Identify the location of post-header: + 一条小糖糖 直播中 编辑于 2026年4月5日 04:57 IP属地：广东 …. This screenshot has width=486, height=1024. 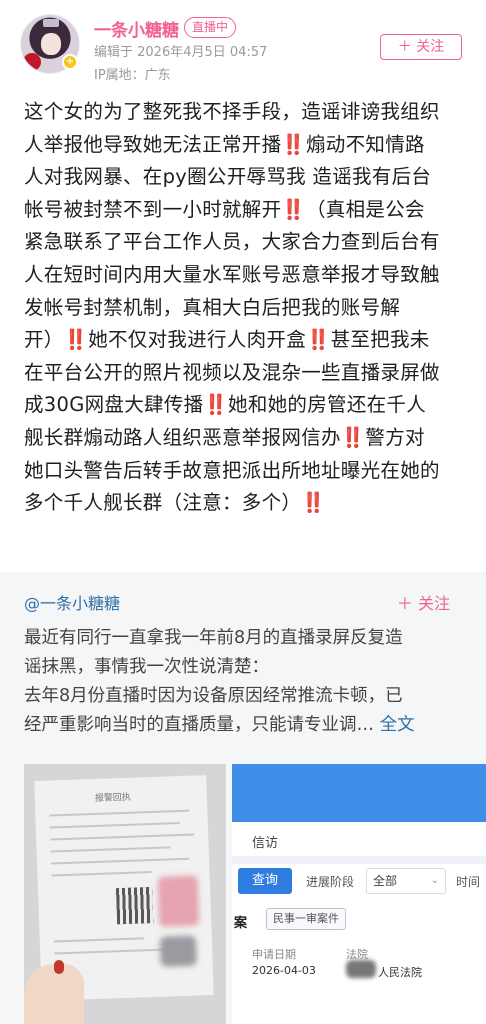
(243, 46).